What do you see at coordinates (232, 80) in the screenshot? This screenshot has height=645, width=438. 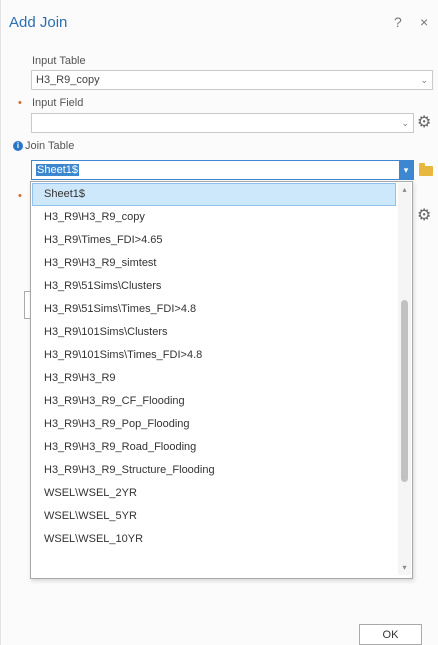 I see `input-table-select: H3_R9_copy ⌄` at bounding box center [232, 80].